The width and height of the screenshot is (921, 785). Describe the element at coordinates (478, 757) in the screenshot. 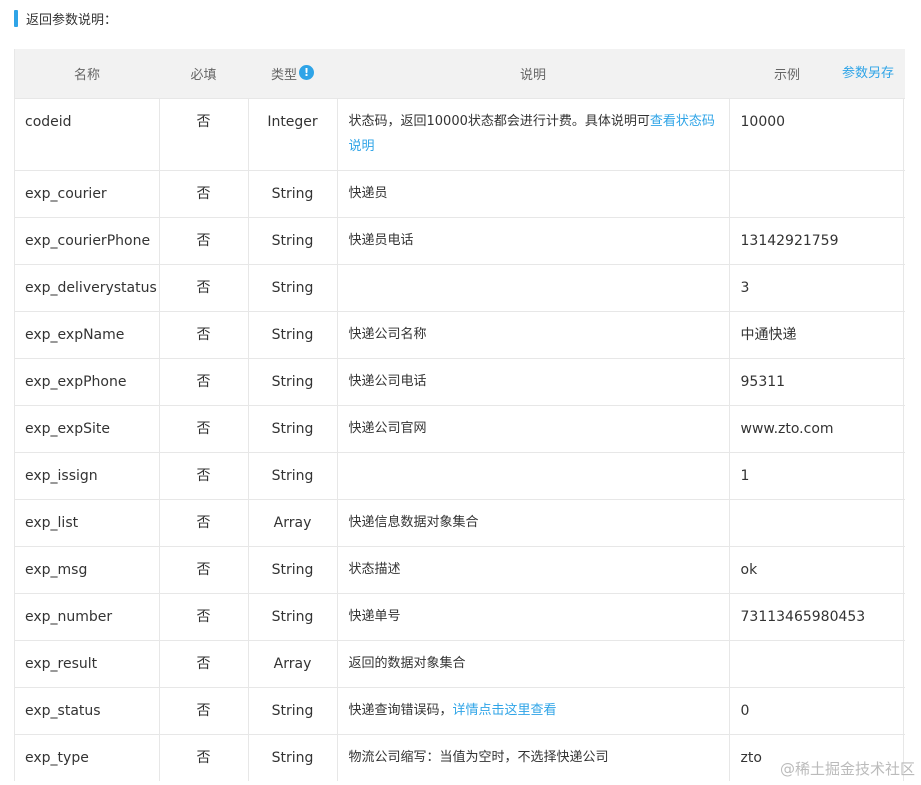

I see `param-desc-text: 物流公司缩写：当值为空时，不选择快递公司` at that location.